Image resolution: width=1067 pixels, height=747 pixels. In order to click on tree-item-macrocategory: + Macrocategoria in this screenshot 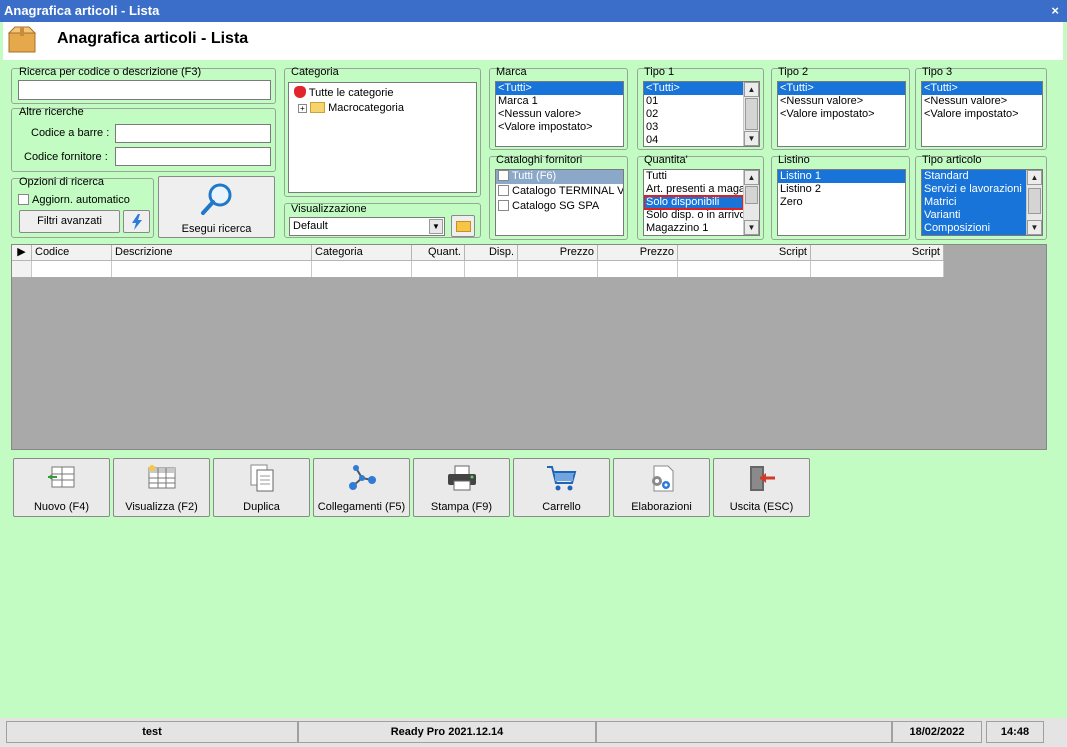, I will do `click(351, 108)`.